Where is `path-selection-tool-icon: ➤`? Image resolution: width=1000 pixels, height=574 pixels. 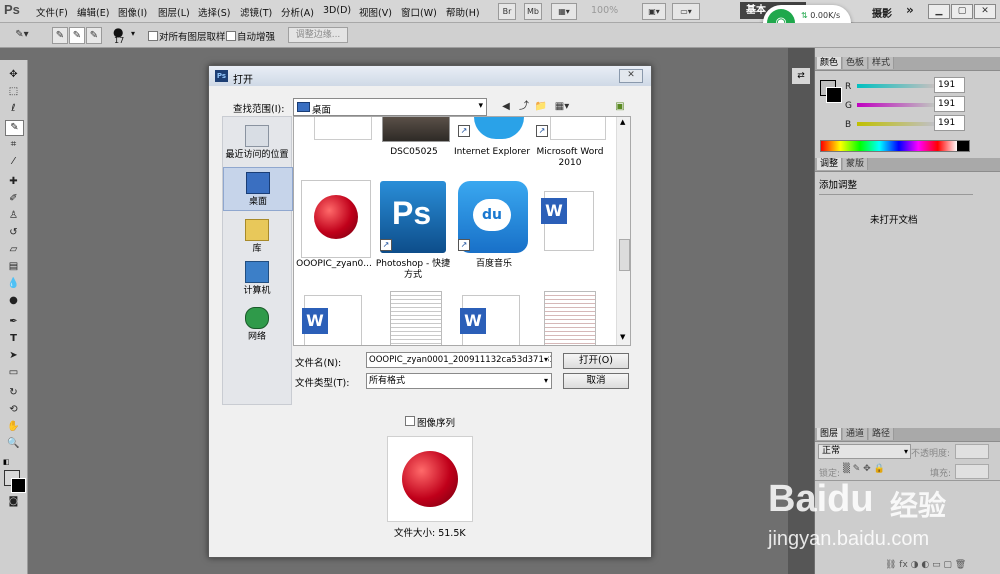
path-selection-tool-icon: ➤ is located at coordinates (13, 356).